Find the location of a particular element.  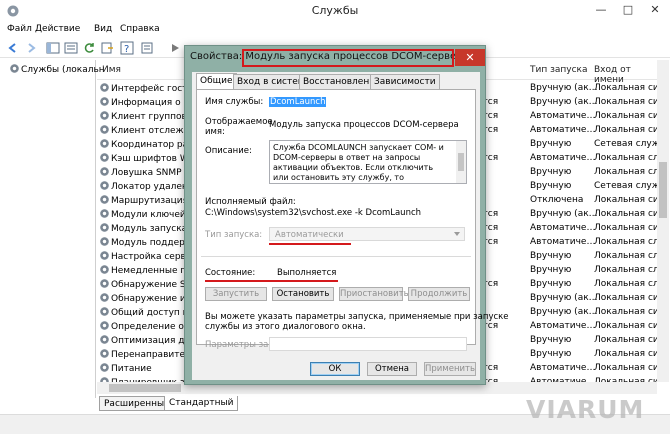

menu-help: Справка is located at coordinates (140, 29).